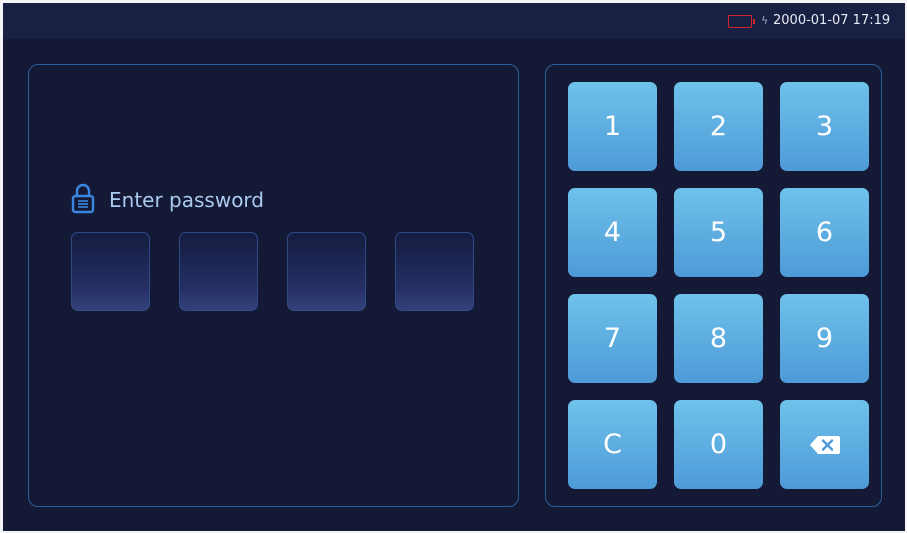 The height and width of the screenshot is (533, 907). I want to click on key-2: 2, so click(718, 126).